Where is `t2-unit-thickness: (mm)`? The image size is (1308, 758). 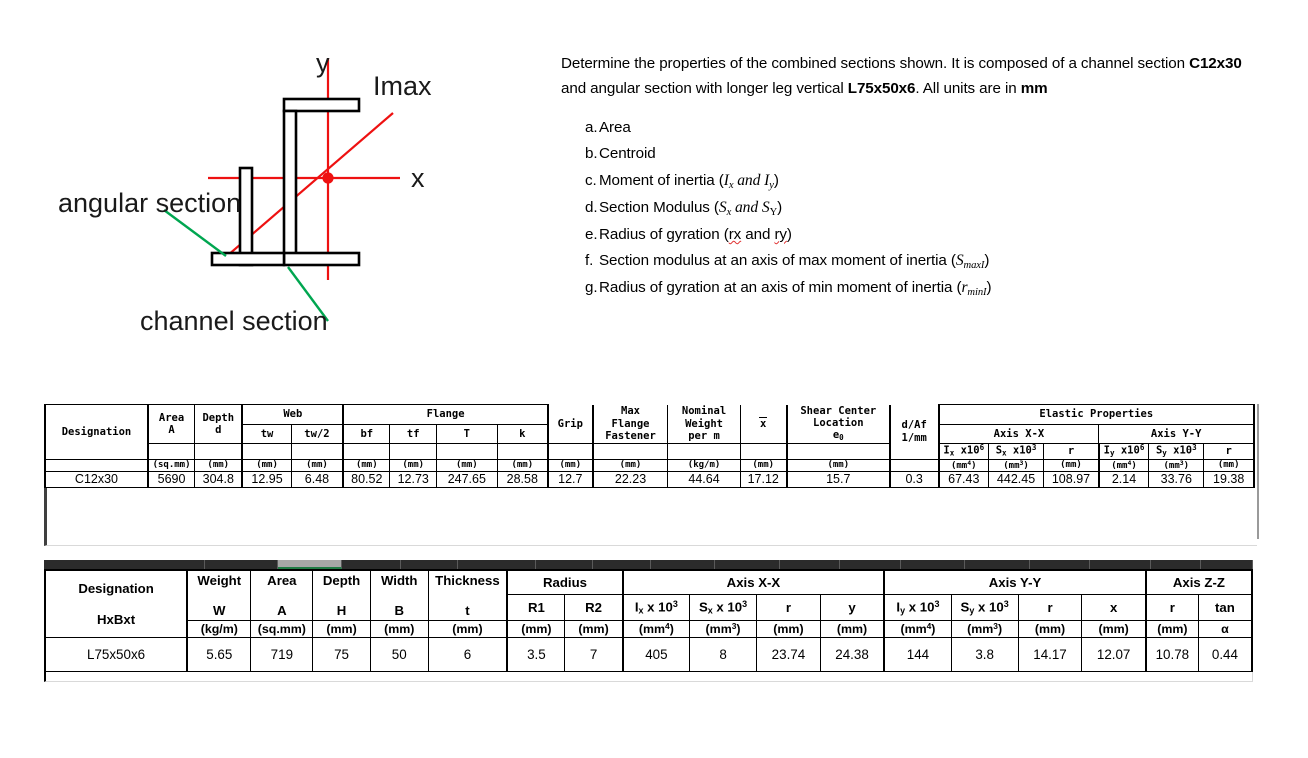
t2-unit-thickness: (mm) is located at coordinates (467, 629).